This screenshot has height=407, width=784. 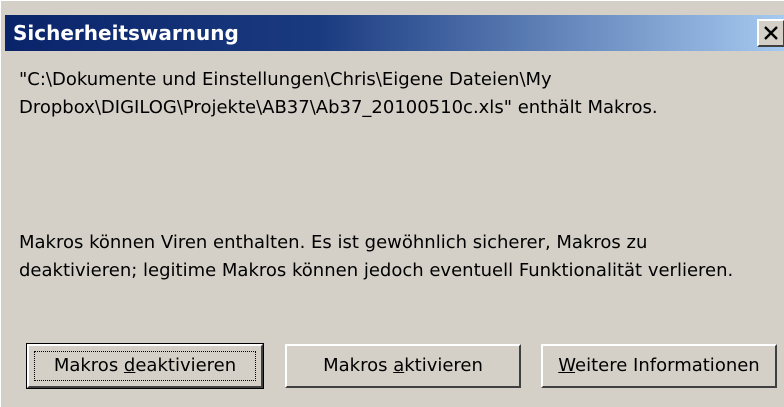 I want to click on button-label: Weitere Informationen, so click(x=659, y=365).